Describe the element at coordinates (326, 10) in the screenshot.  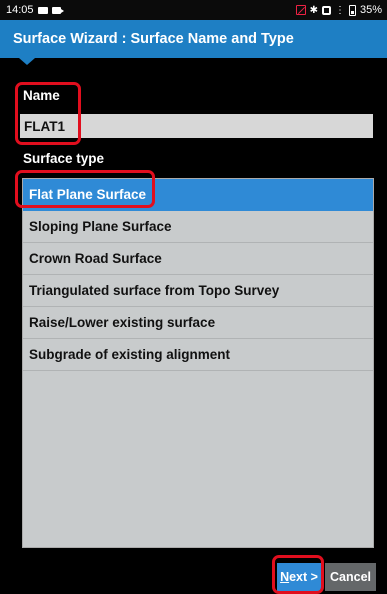
I see `vibrate-icon` at that location.